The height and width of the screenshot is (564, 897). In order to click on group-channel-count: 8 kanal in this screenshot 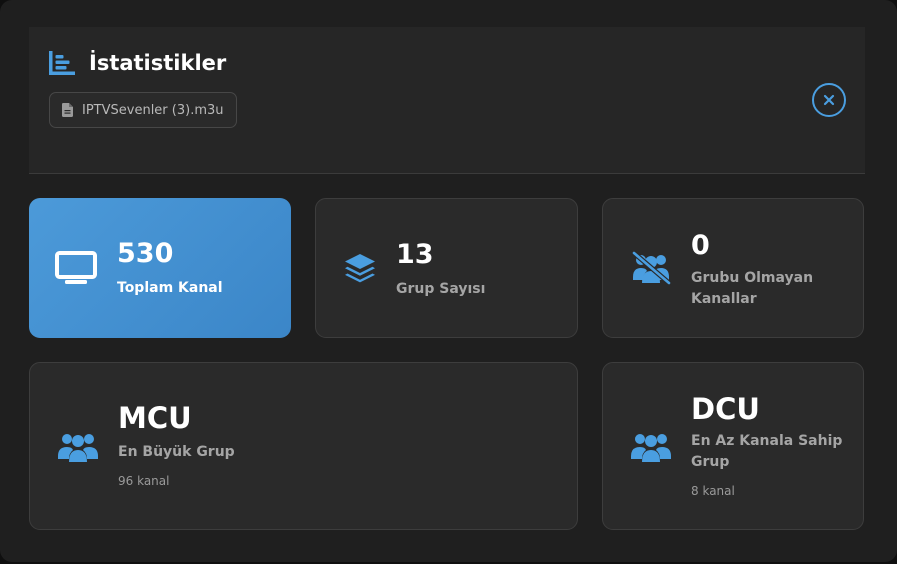, I will do `click(713, 491)`.